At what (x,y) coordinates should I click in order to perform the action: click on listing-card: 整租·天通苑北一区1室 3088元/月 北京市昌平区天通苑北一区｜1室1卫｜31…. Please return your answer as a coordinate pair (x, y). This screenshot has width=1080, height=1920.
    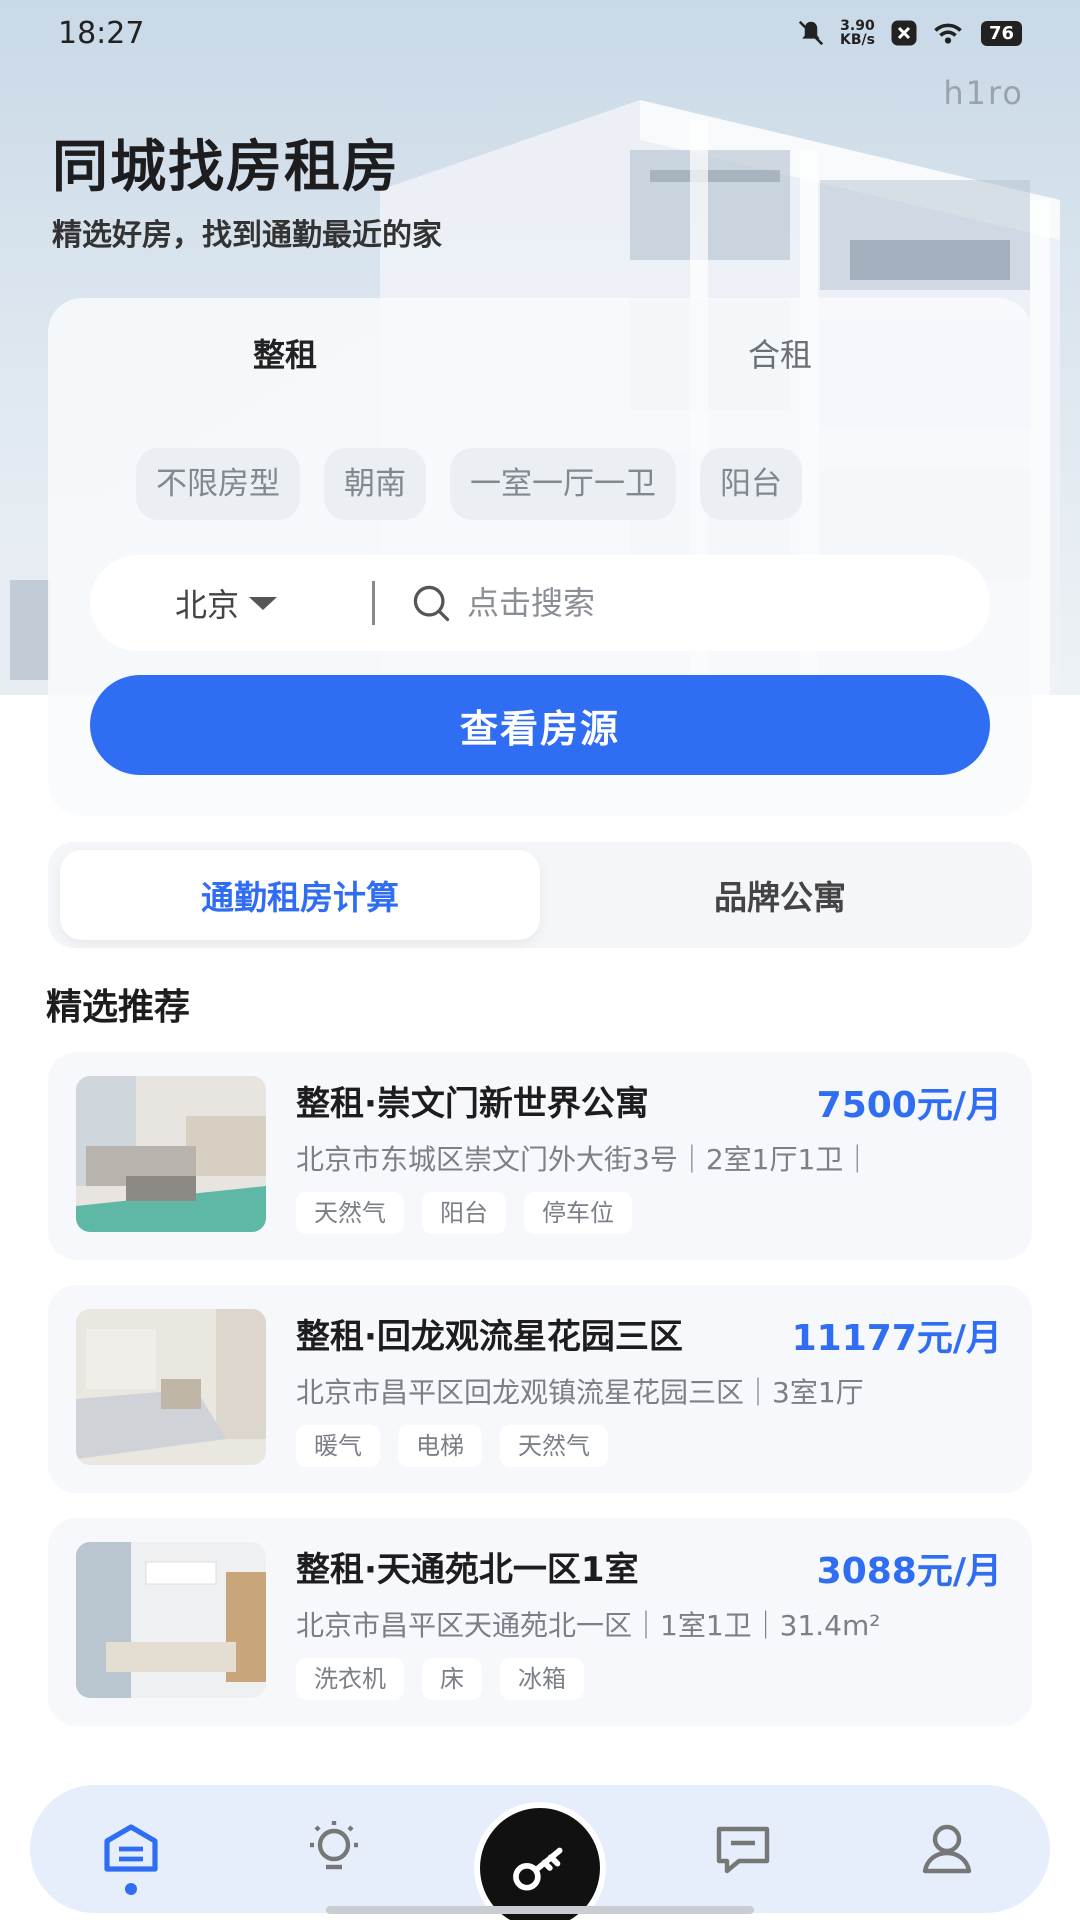
    Looking at the image, I should click on (540, 1622).